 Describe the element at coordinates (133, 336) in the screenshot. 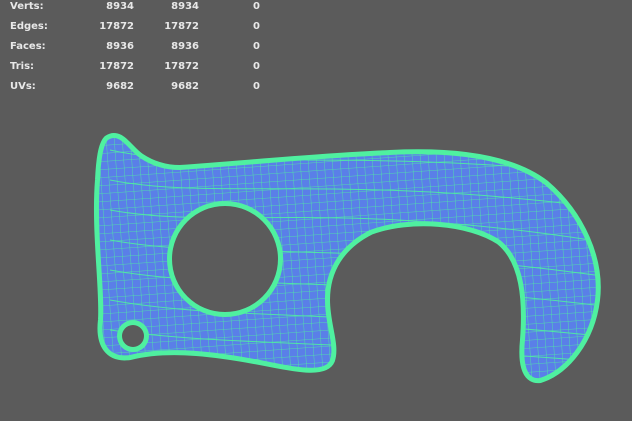

I see `small-hole` at that location.